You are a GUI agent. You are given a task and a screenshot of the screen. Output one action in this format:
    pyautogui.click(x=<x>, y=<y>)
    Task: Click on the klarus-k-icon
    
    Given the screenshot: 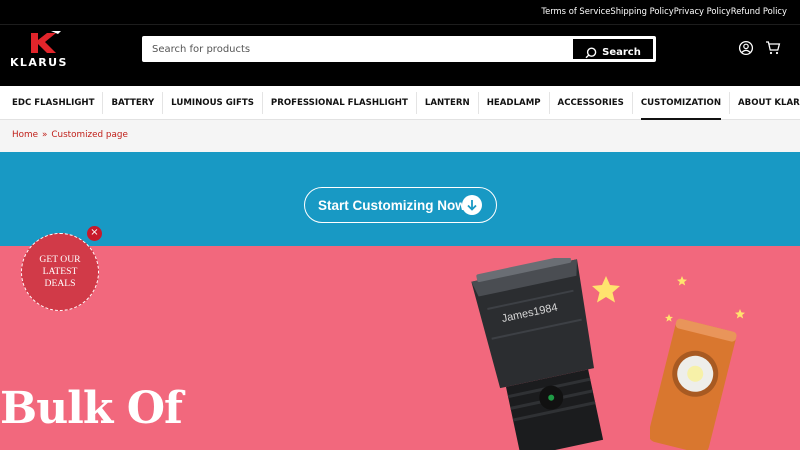 What is the action you would take?
    pyautogui.click(x=46, y=42)
    